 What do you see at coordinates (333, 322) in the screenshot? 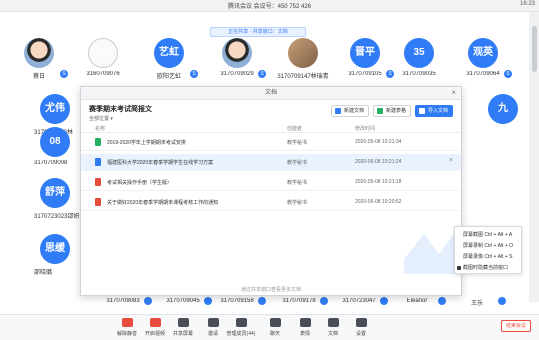
I see `document-icon` at bounding box center [333, 322].